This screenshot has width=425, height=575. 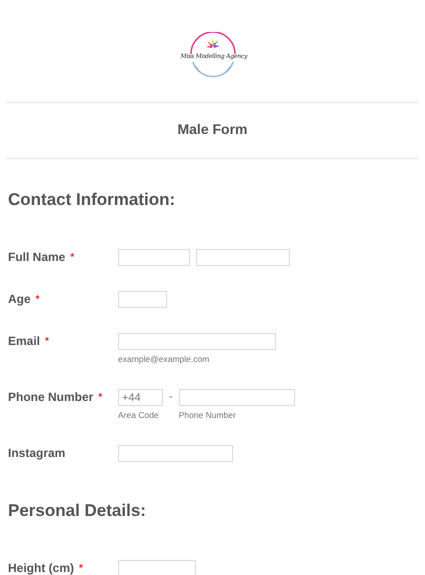 What do you see at coordinates (77, 511) in the screenshot?
I see `section-heading: Personal Details:` at bounding box center [77, 511].